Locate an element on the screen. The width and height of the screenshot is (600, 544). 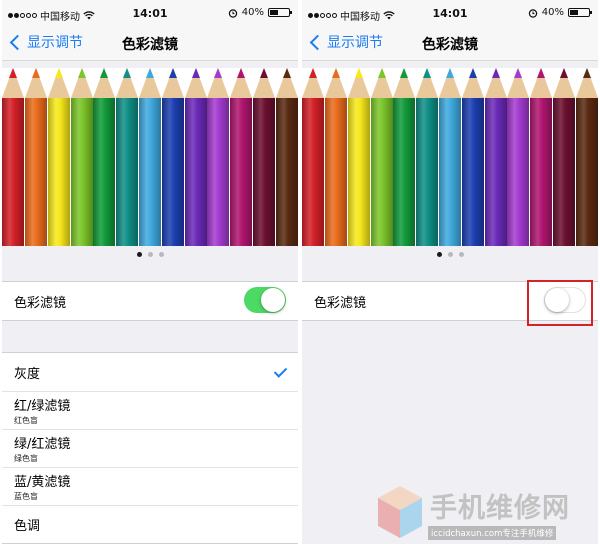
filter-option-sublabel: 蓝色盲 is located at coordinates (26, 496).